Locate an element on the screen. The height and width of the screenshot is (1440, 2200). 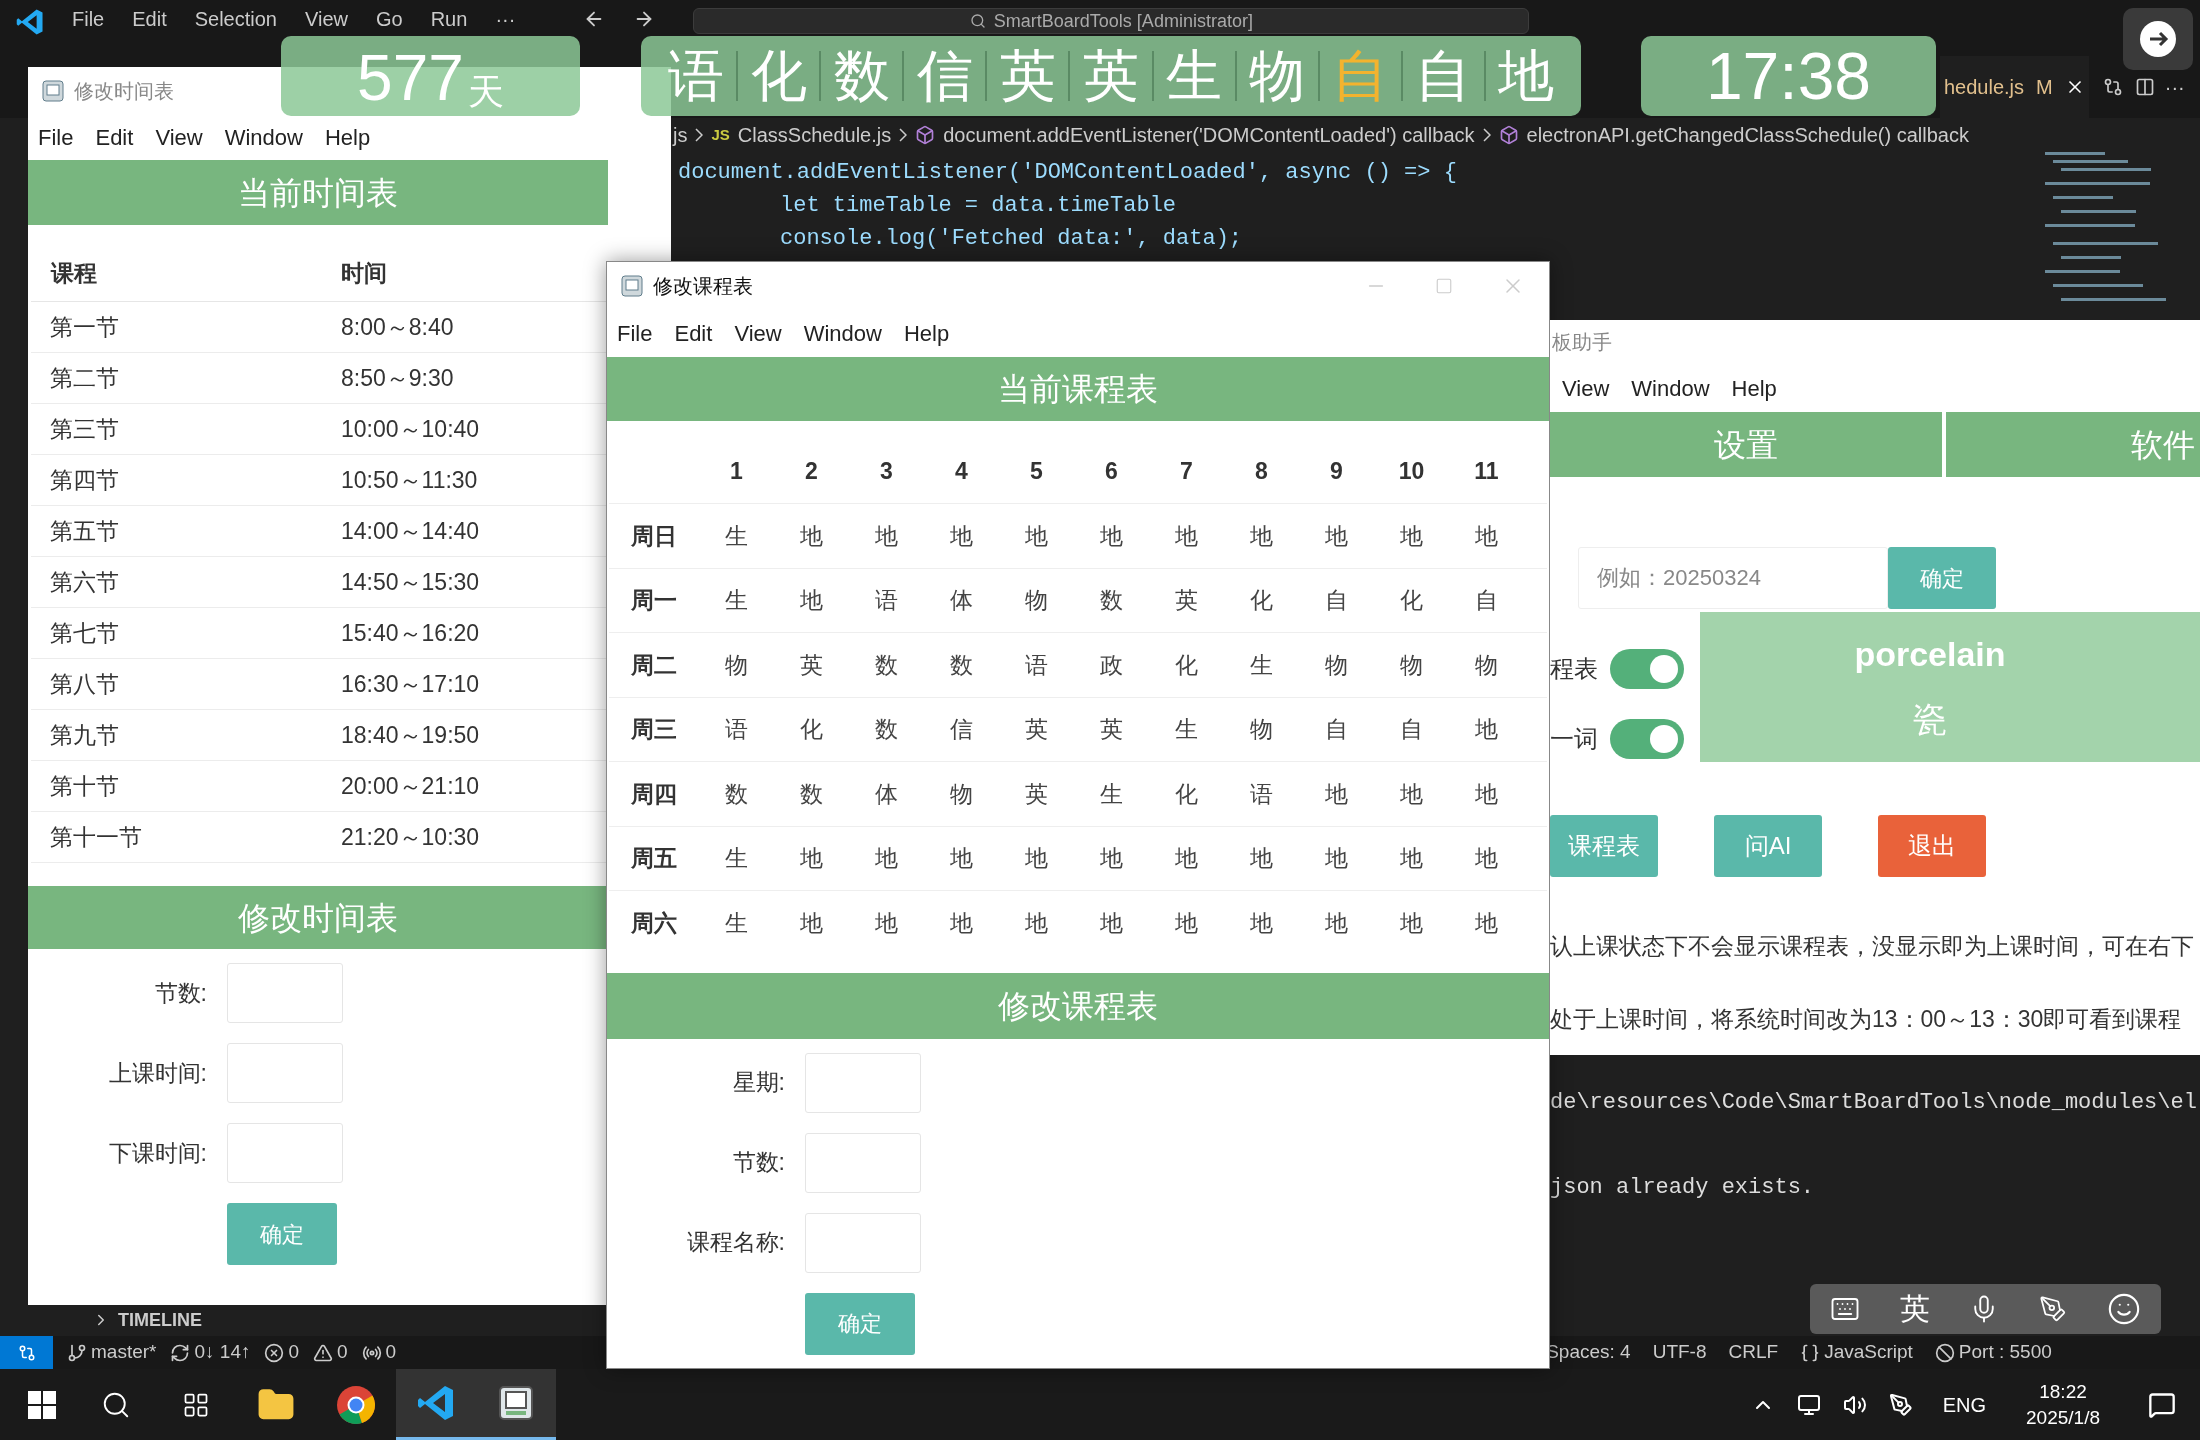
status-item: Spaces: 4 is located at coordinates (1588, 1352).